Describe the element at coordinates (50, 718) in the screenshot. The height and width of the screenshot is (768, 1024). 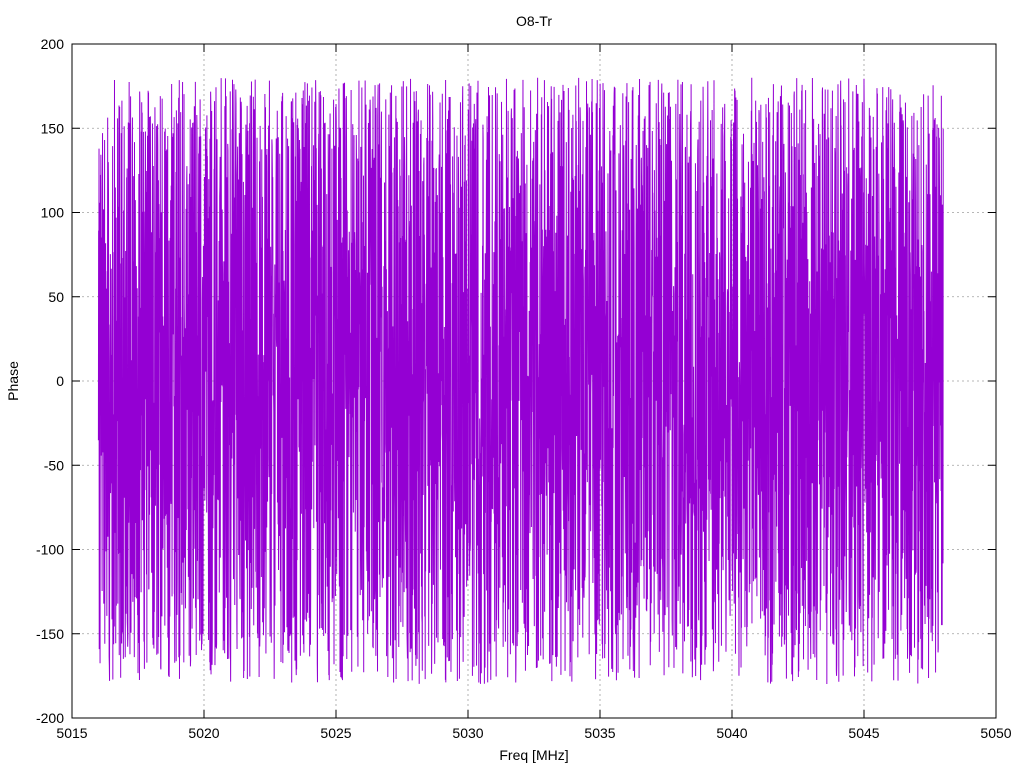
I see `y-tick-label: -200` at that location.